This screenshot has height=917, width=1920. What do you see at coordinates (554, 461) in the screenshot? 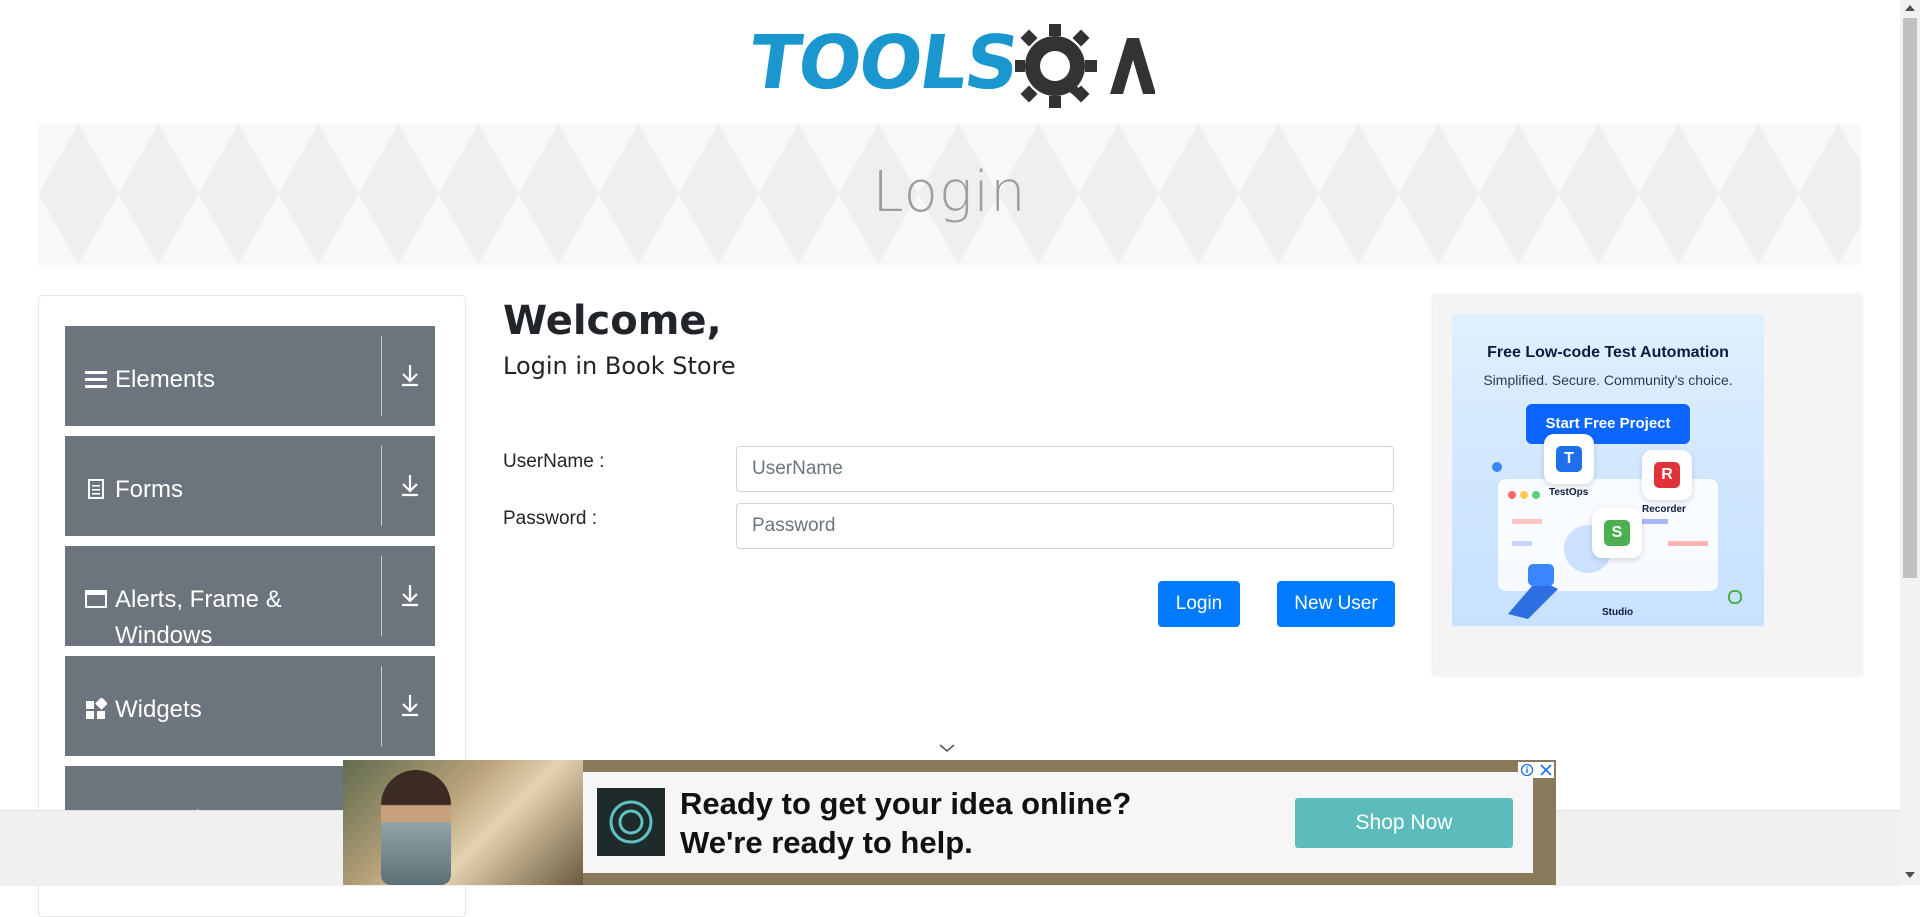
I see `username-label: UserName :` at bounding box center [554, 461].